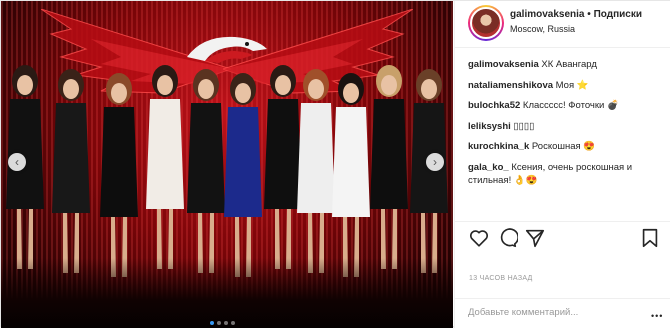 This screenshot has height=328, width=670. What do you see at coordinates (569, 64) in the screenshot?
I see `comment-text: ХК Авангард` at bounding box center [569, 64].